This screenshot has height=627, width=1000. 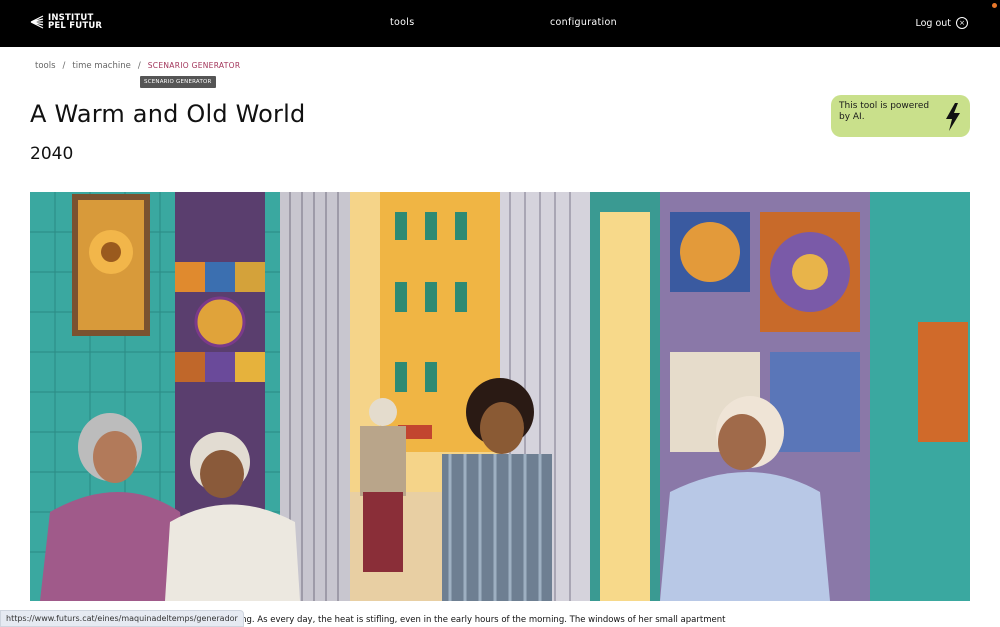 What do you see at coordinates (45, 66) in the screenshot?
I see `breadcrumb-tools: tools` at bounding box center [45, 66].